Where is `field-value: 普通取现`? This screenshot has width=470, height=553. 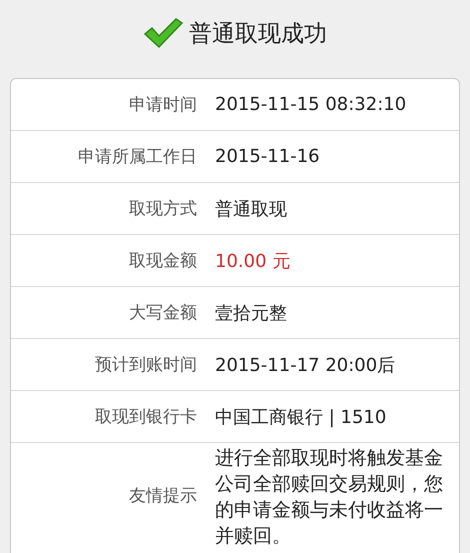 field-value: 普通取现 is located at coordinates (251, 209).